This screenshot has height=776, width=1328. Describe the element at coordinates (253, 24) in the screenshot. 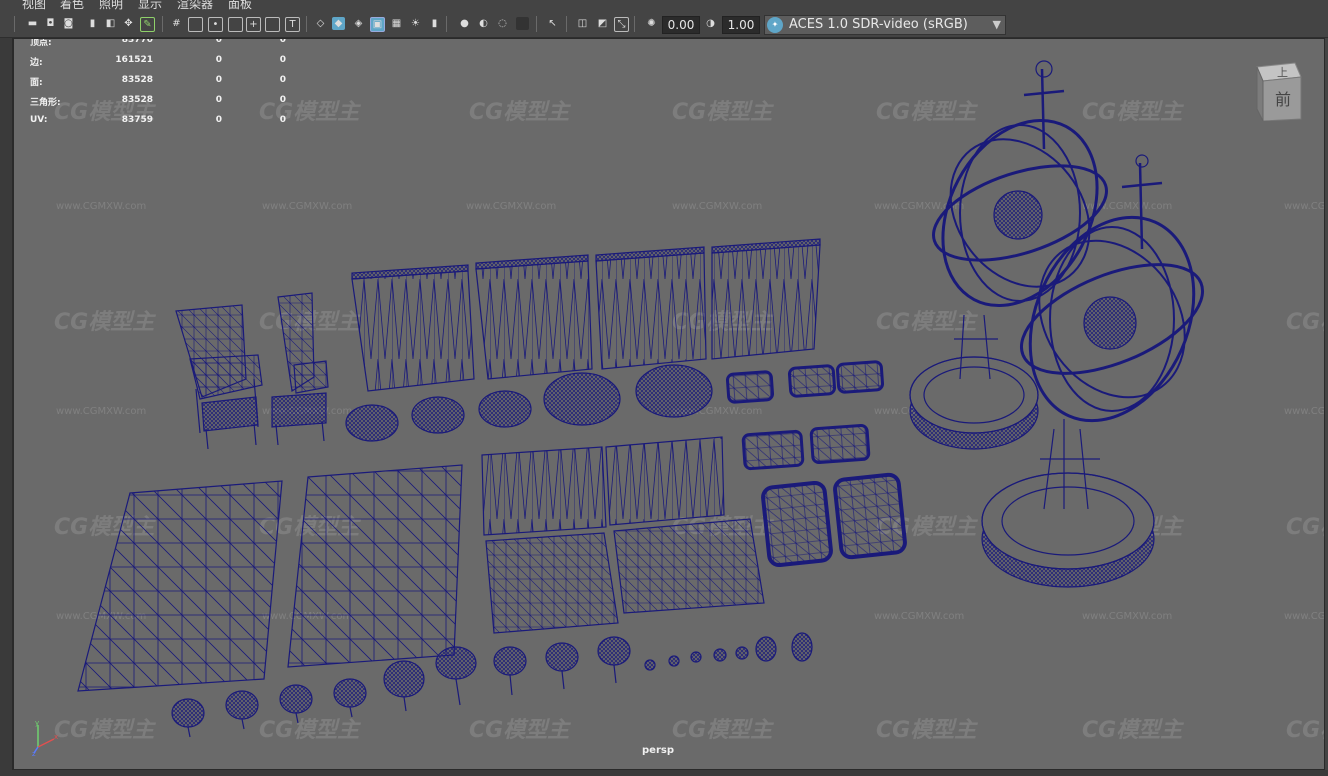

I see `field-chart-icon: +` at that location.